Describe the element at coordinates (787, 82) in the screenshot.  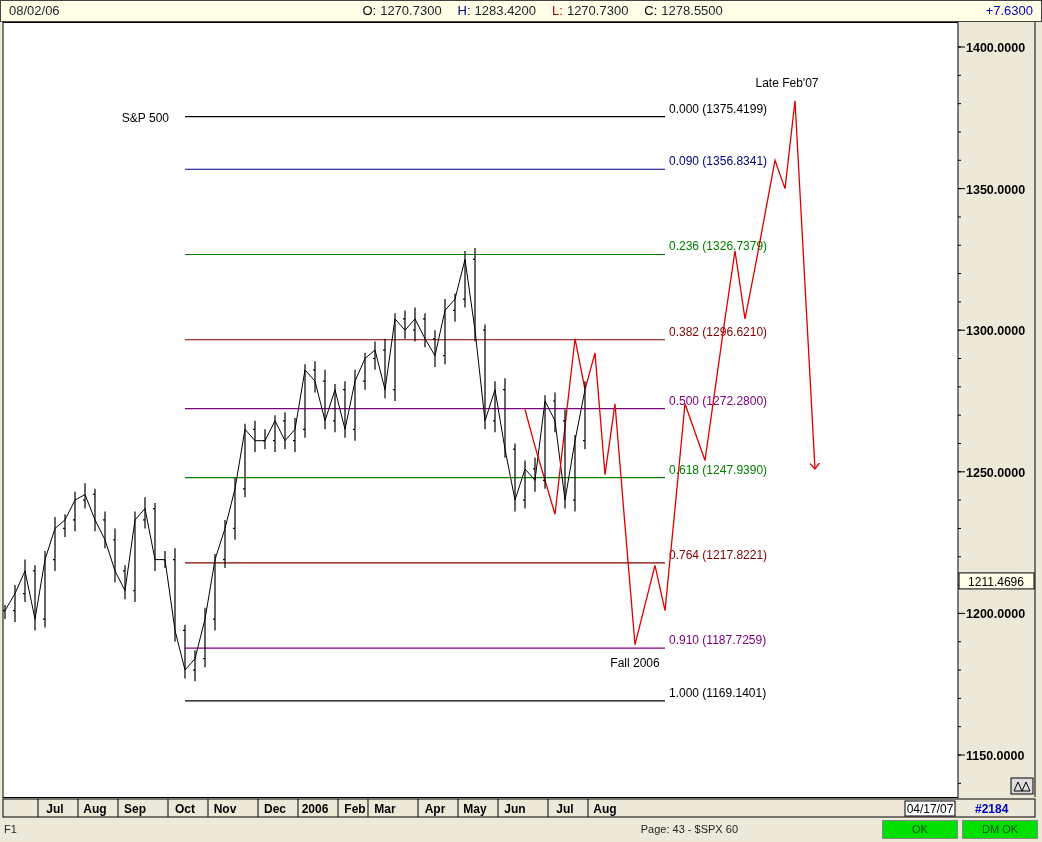
I see `chart-annotation: Late Feb'07` at that location.